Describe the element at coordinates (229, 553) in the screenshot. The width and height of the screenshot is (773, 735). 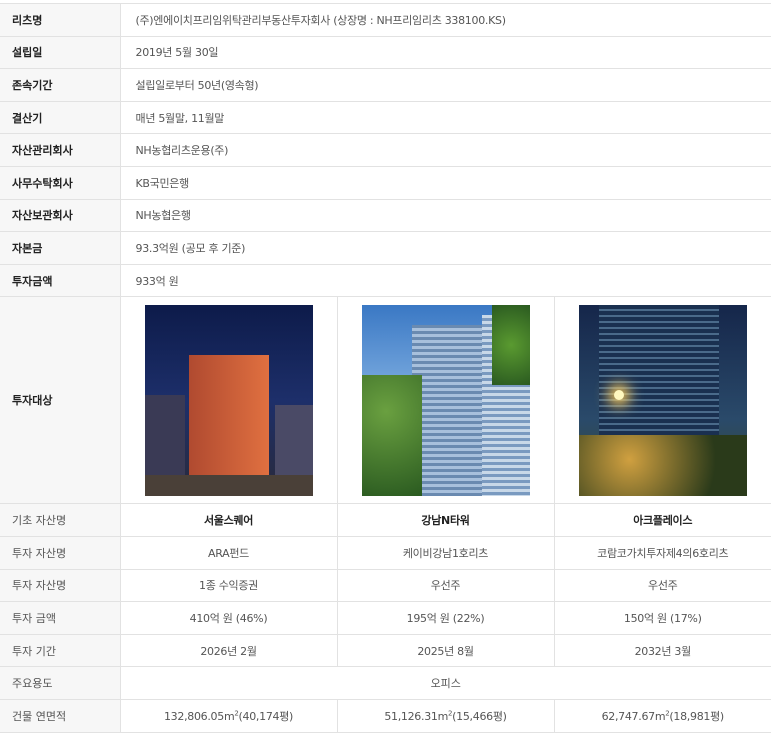
I see `asset-cell: ARA펀드` at that location.